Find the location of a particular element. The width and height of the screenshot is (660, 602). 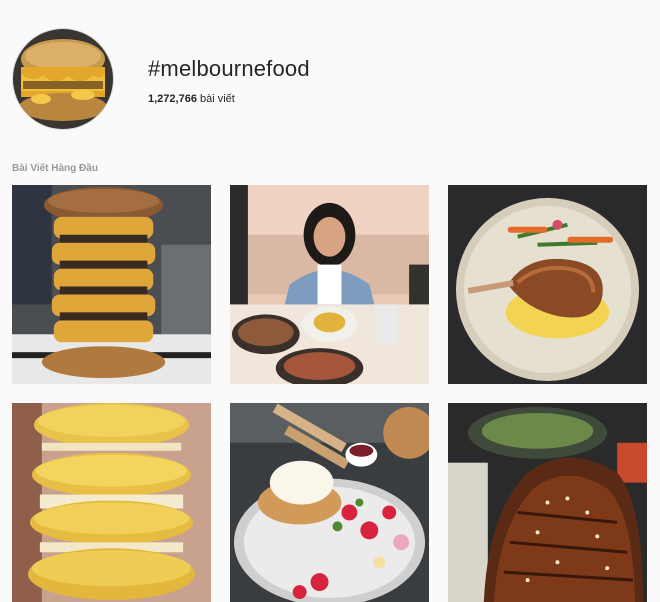

duck-plate-image is located at coordinates (547, 284).